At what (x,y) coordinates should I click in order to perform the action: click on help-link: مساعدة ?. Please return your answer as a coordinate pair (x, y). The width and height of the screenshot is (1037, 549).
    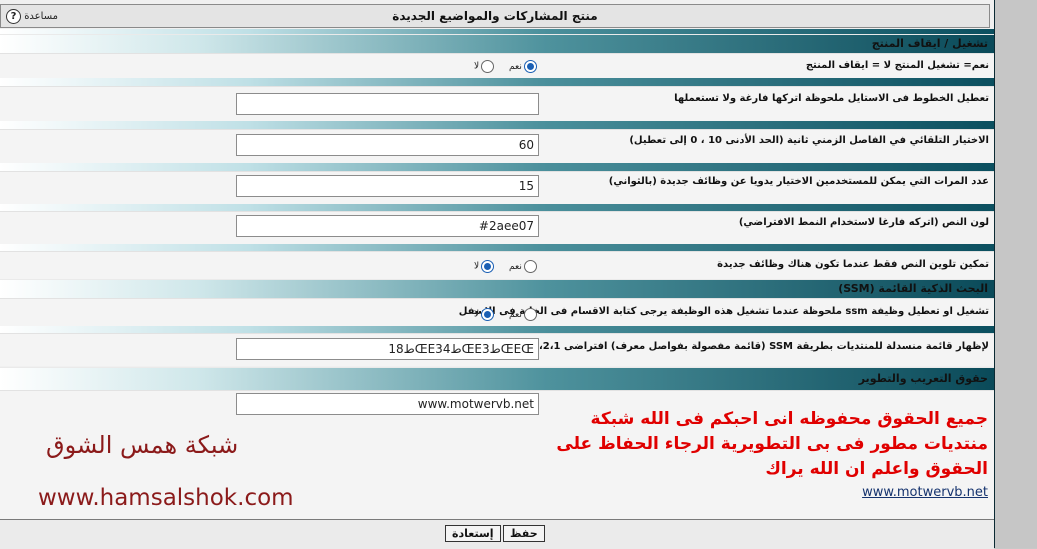
    Looking at the image, I should click on (31, 16).